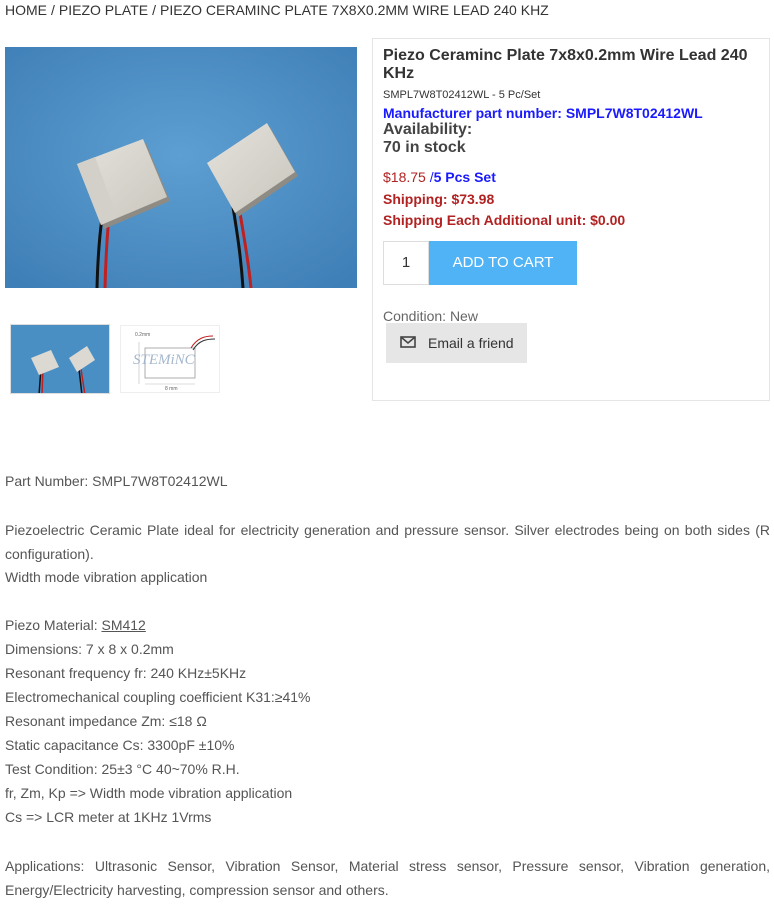  I want to click on stock-count: 70 in stock, so click(424, 147).